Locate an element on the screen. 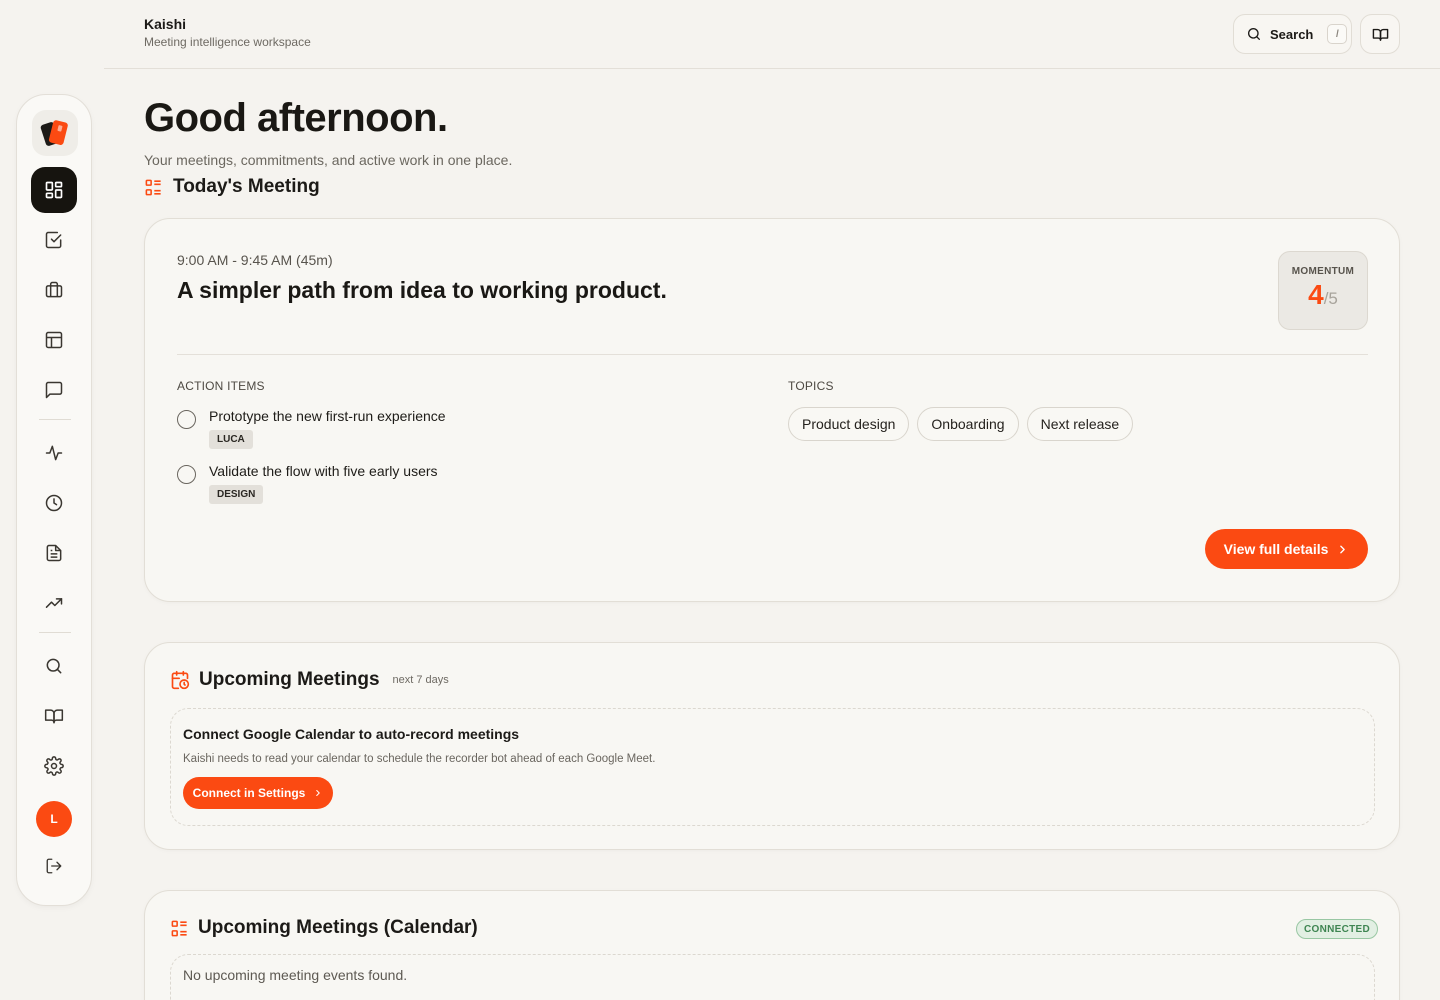 This screenshot has height=1000, width=1440. calendar-empty-state: No upcoming meeting events found. is located at coordinates (772, 977).